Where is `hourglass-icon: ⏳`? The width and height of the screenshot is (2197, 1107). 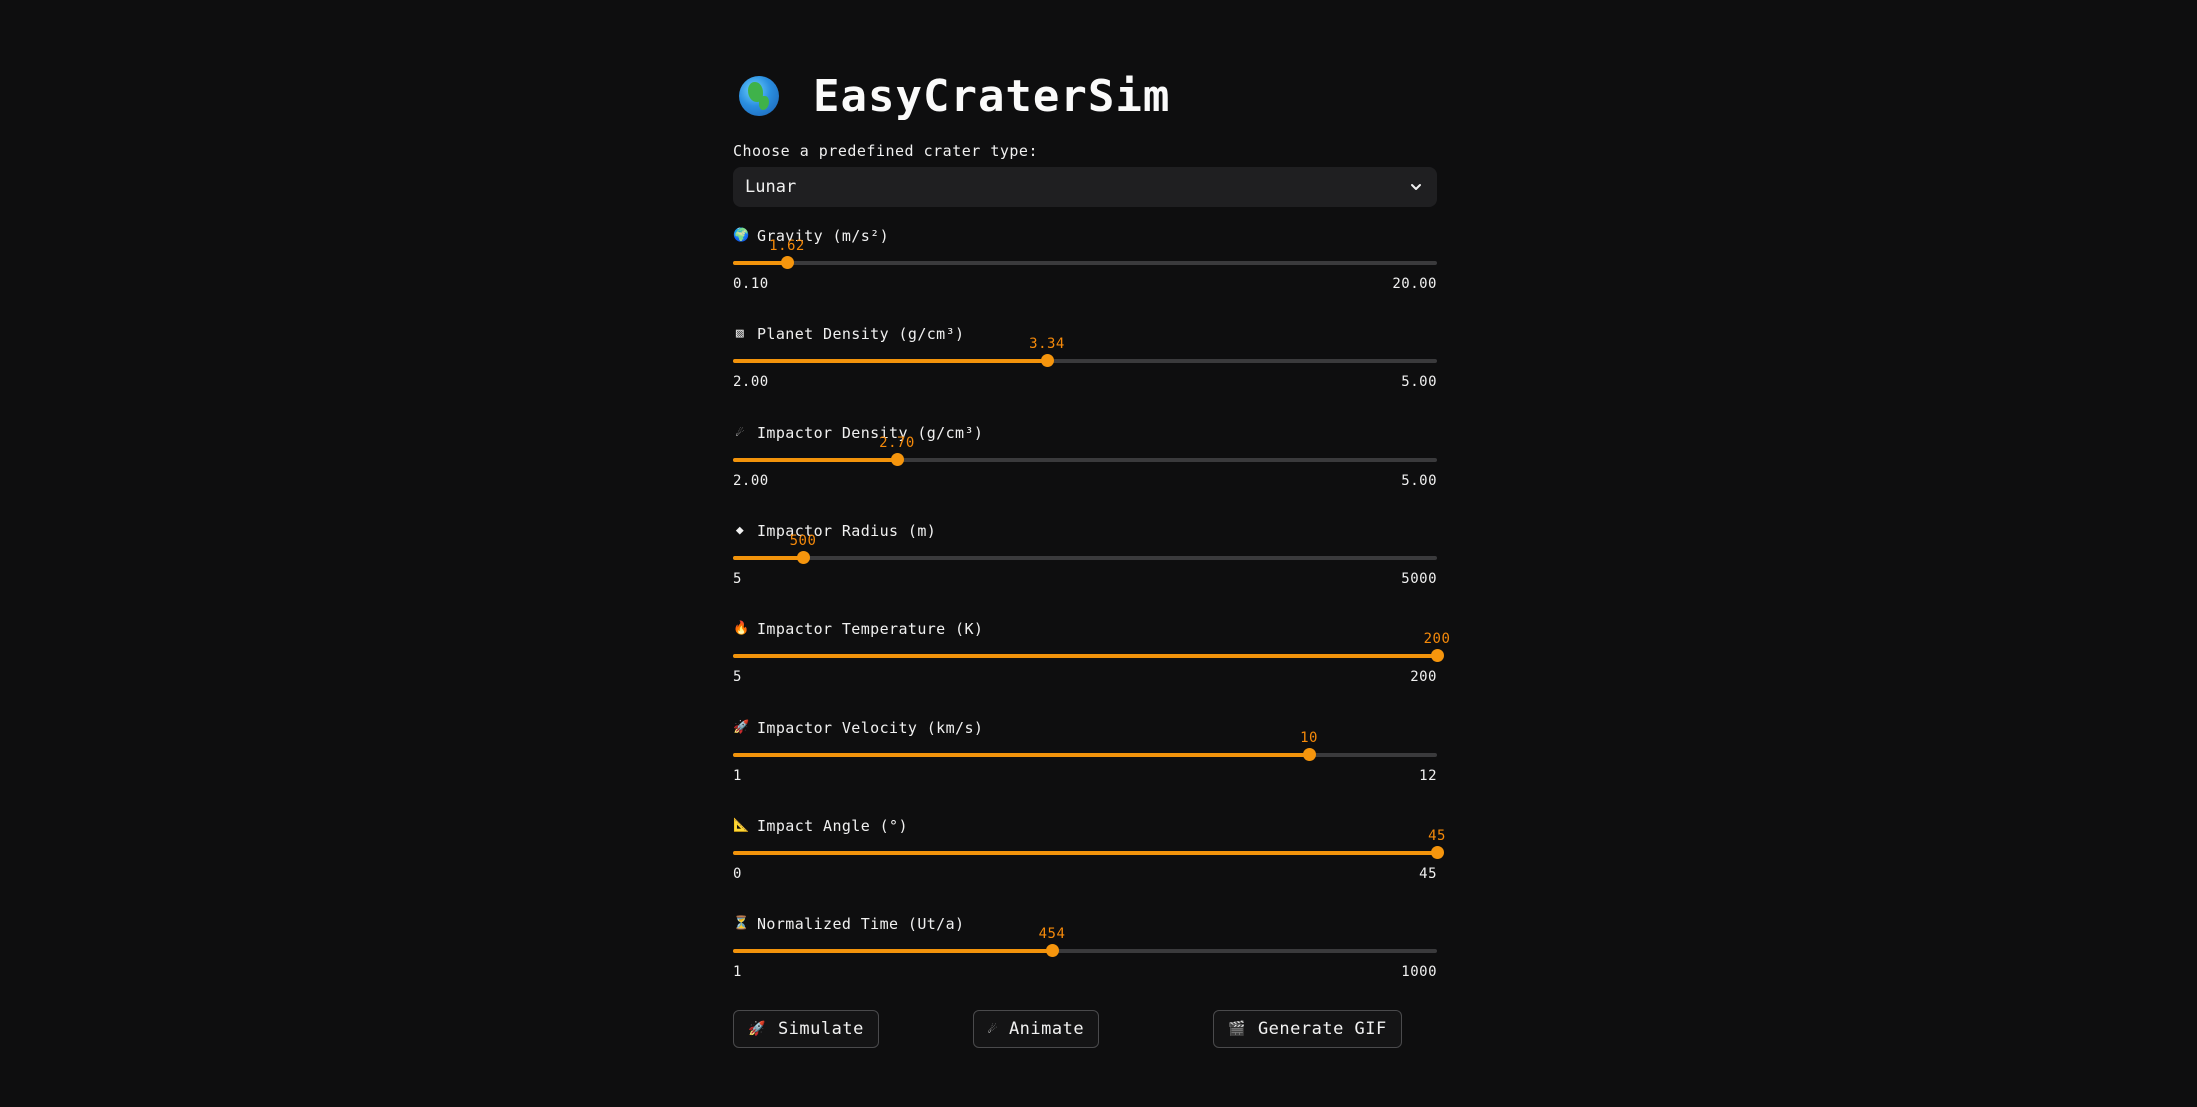
hourglass-icon: ⏳ is located at coordinates (741, 924).